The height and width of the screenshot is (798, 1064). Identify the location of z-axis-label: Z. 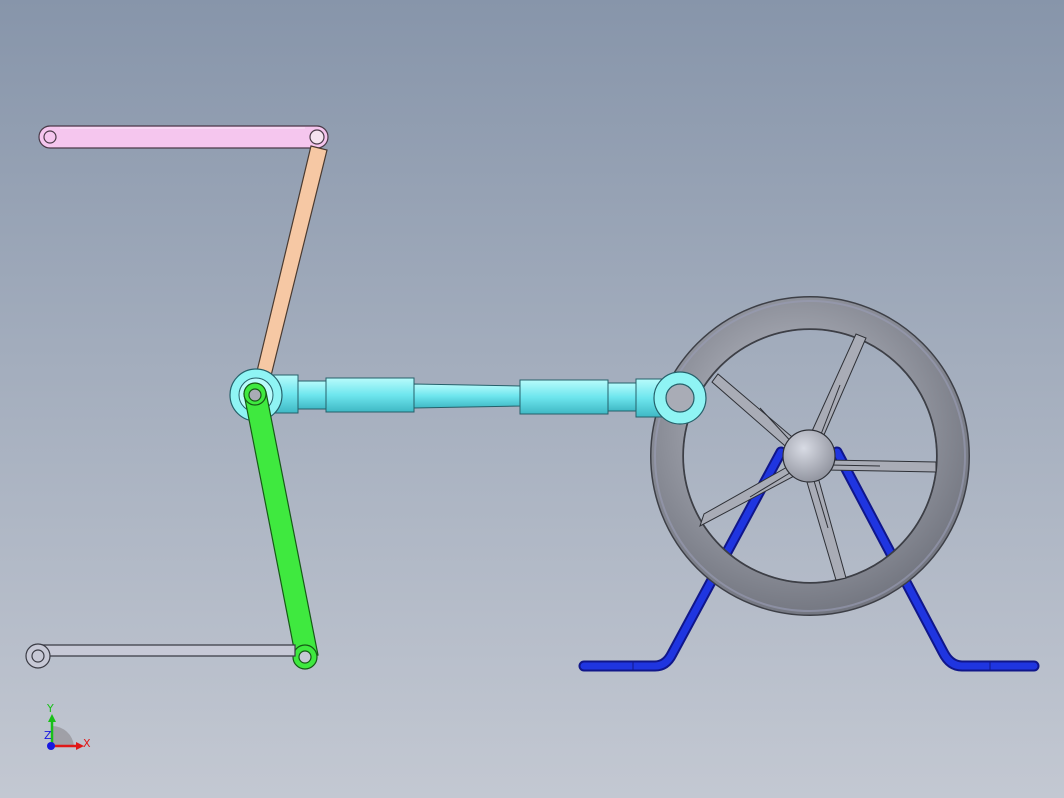
(48, 735).